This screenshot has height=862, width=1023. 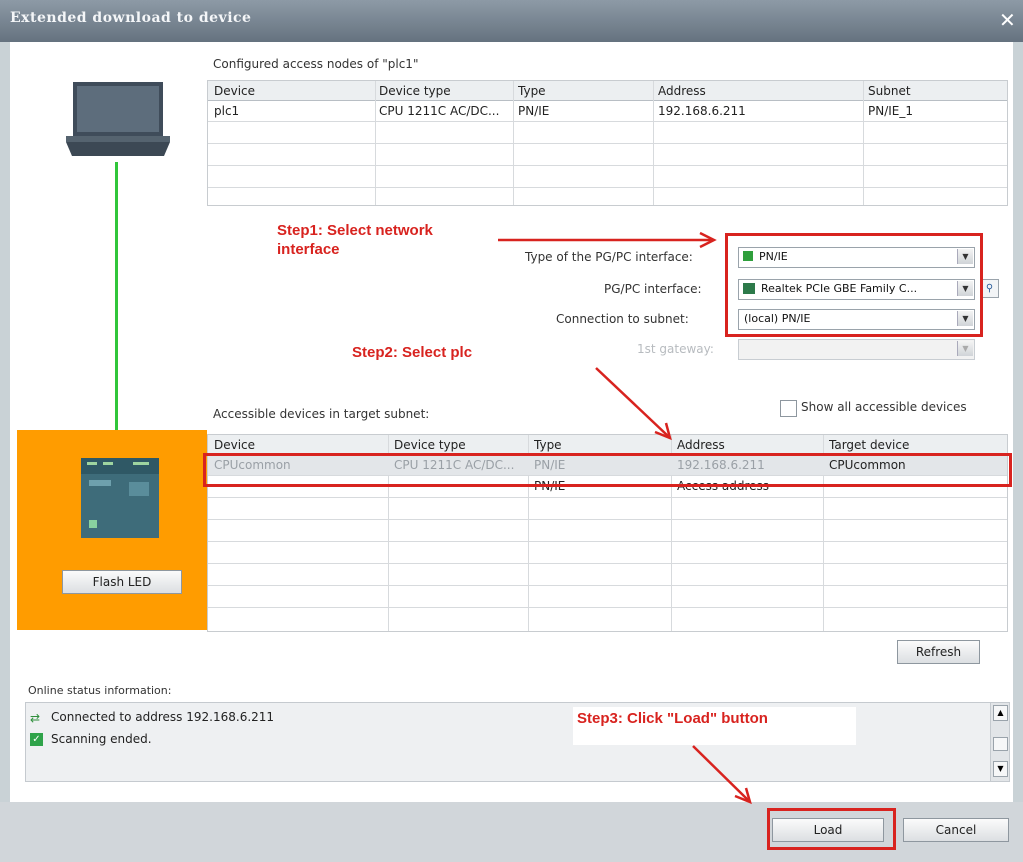 I want to click on step1-arrow, so click(x=607, y=240).